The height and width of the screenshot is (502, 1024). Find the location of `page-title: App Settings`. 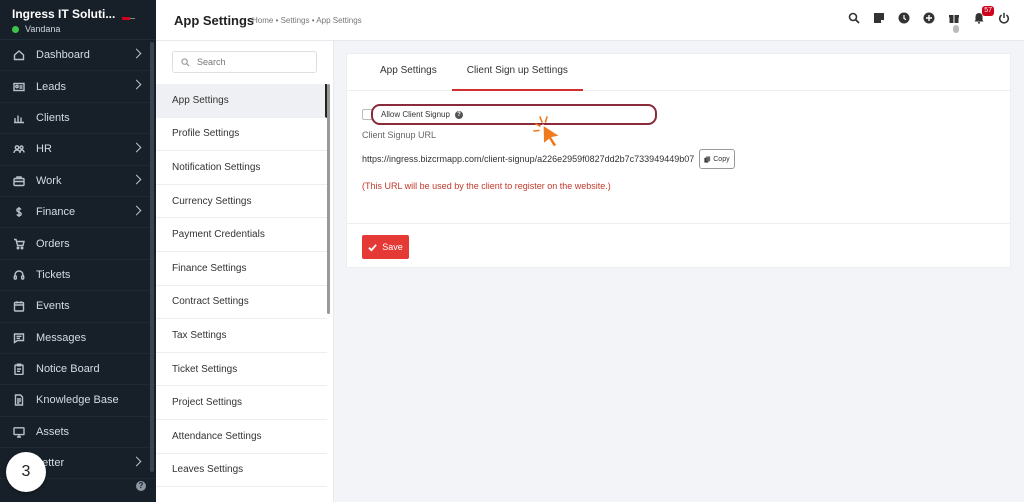

page-title: App Settings is located at coordinates (214, 20).